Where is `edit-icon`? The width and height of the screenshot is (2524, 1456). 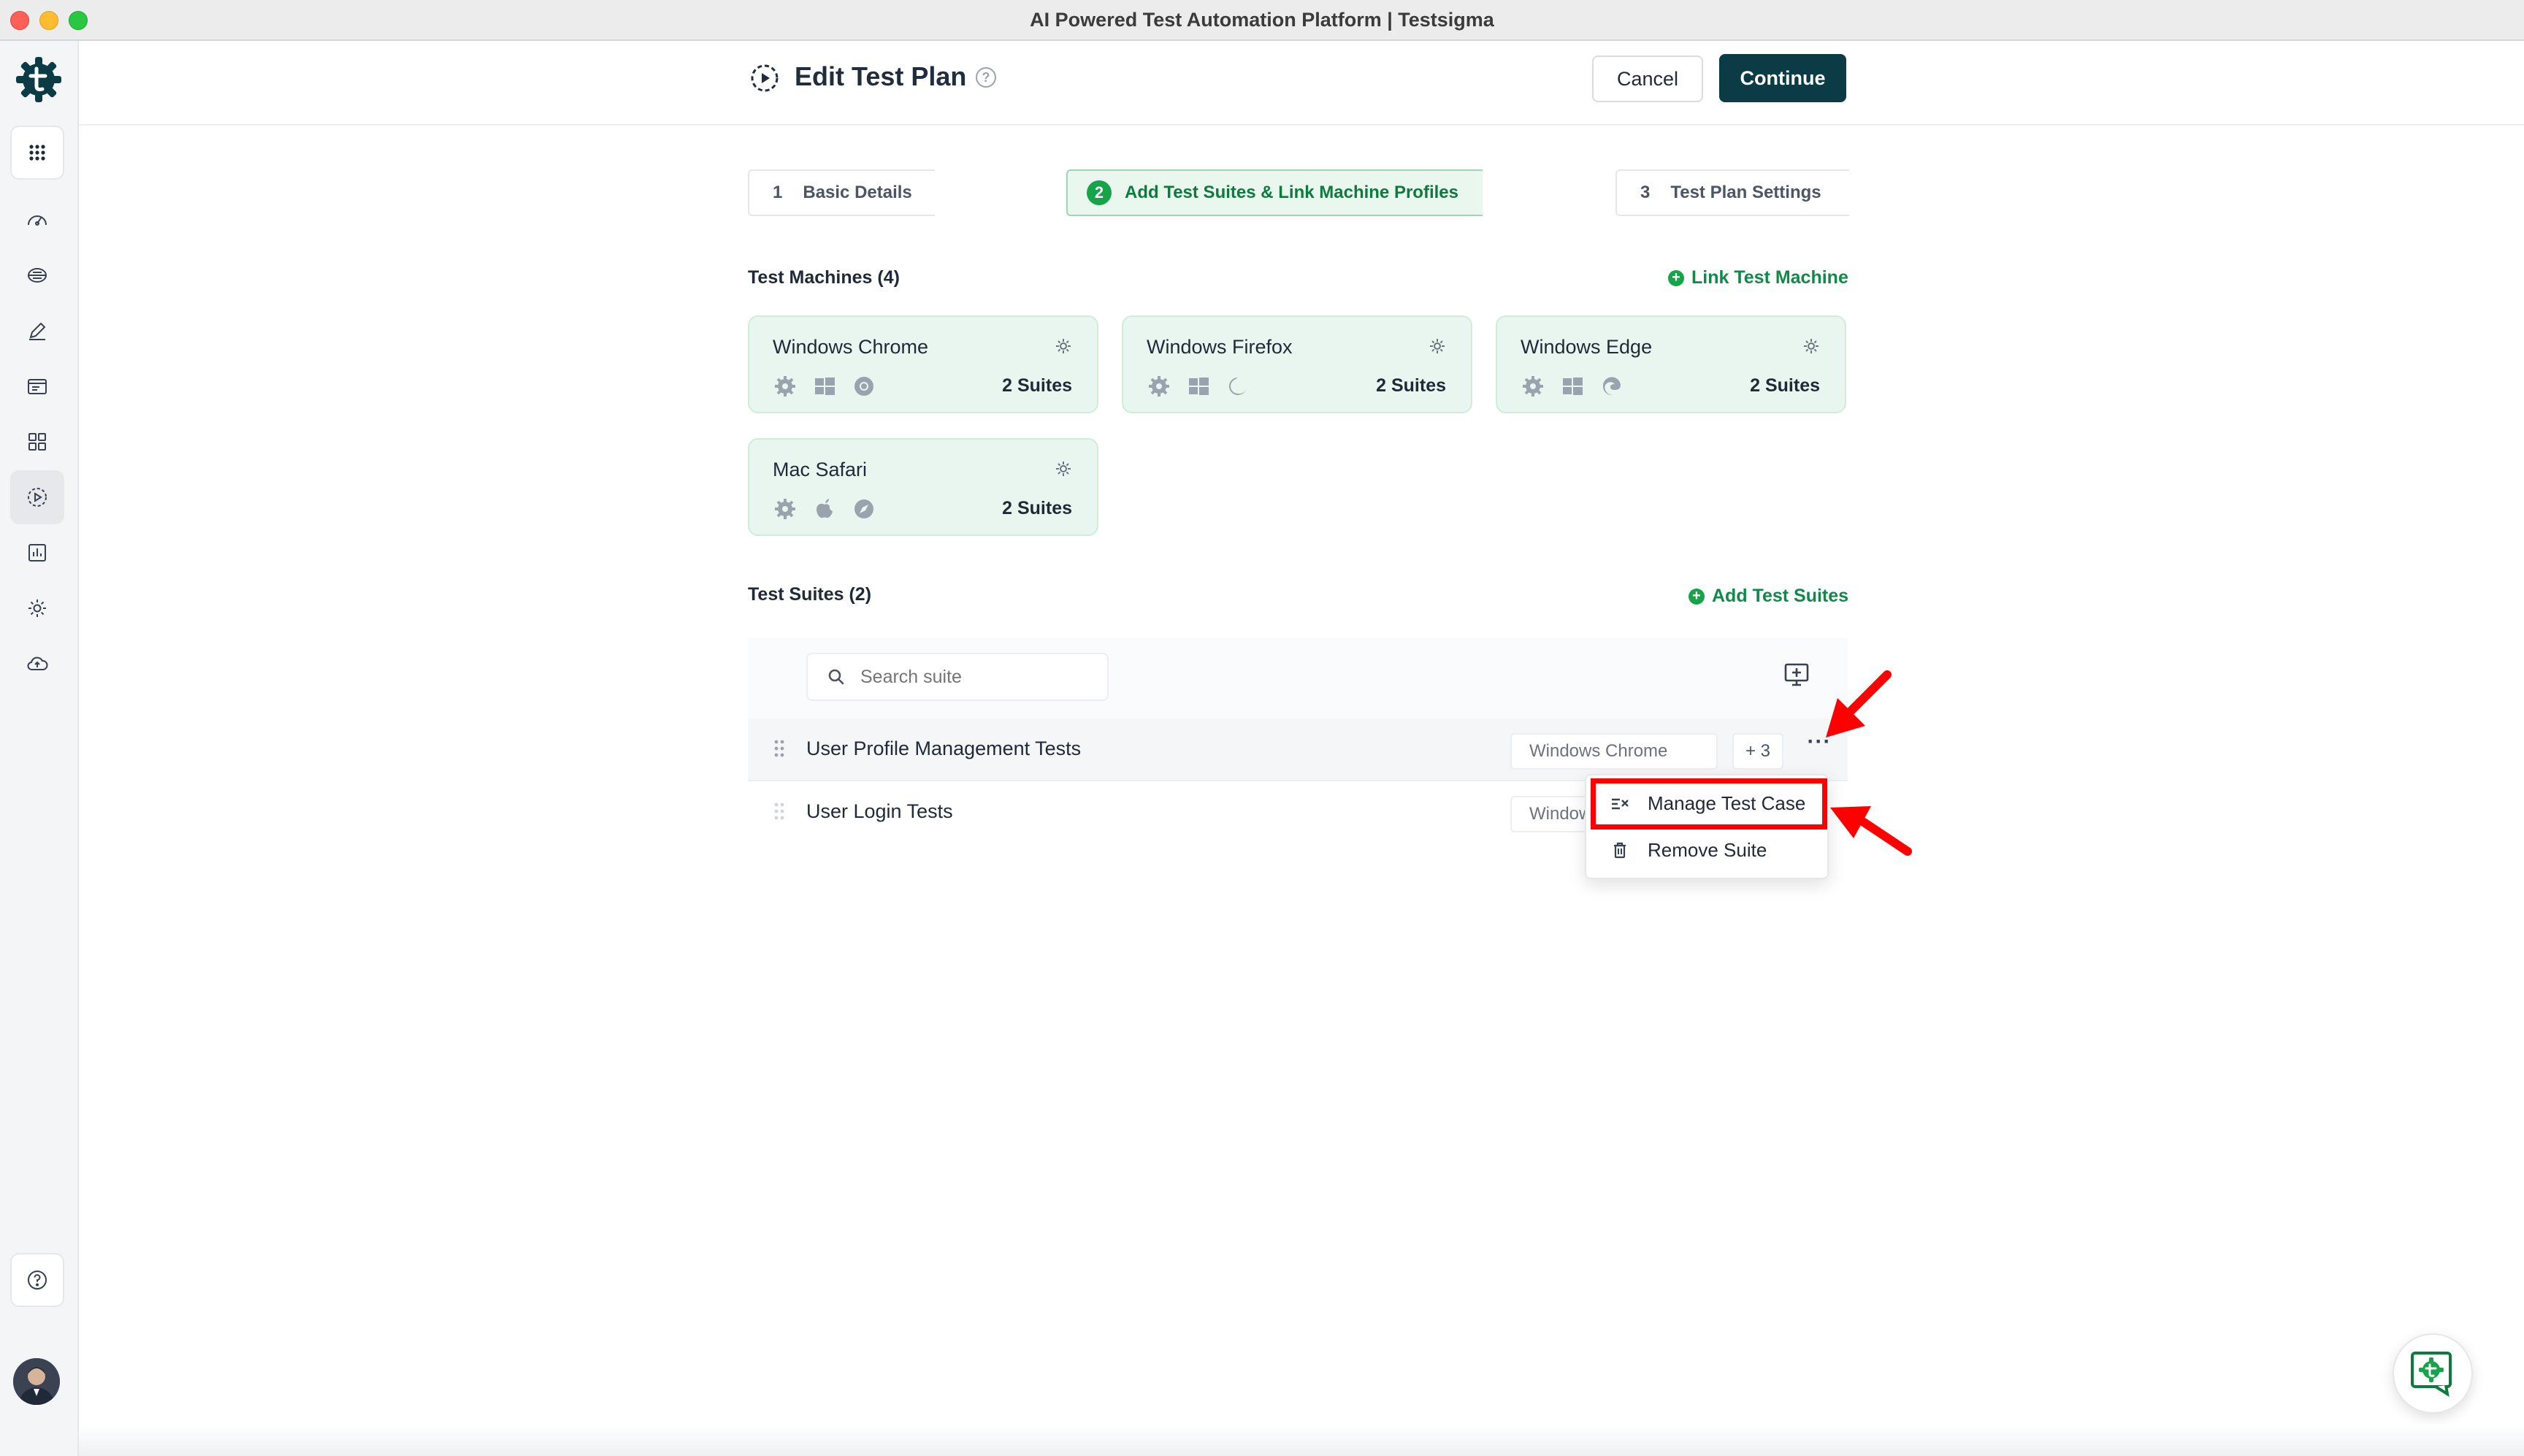 edit-icon is located at coordinates (37, 331).